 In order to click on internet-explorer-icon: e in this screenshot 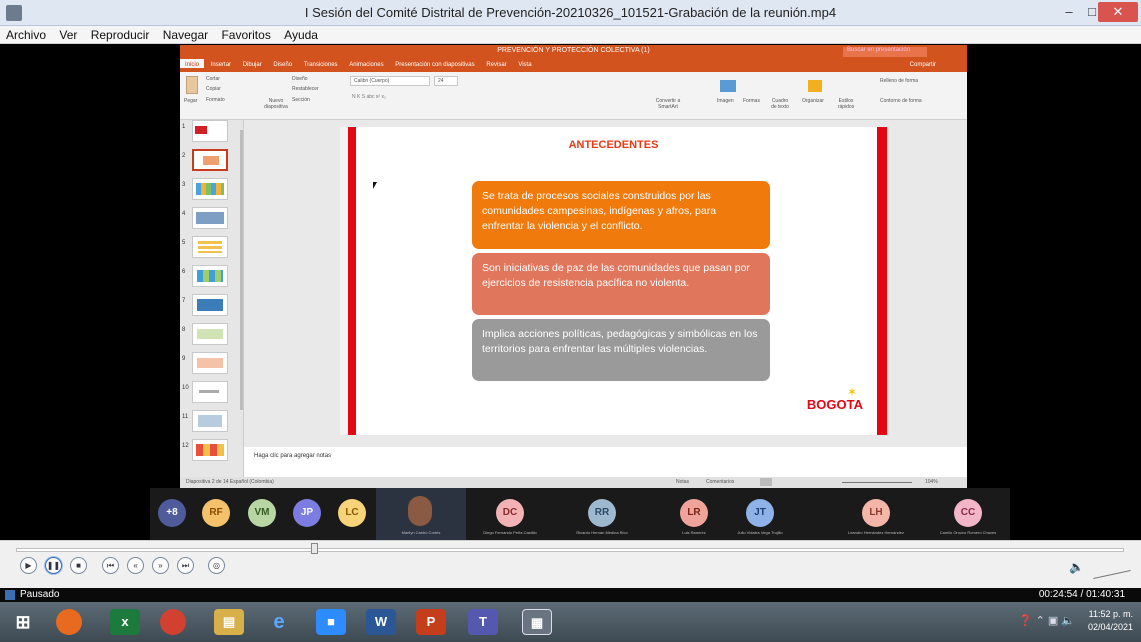, I will do `click(279, 622)`.